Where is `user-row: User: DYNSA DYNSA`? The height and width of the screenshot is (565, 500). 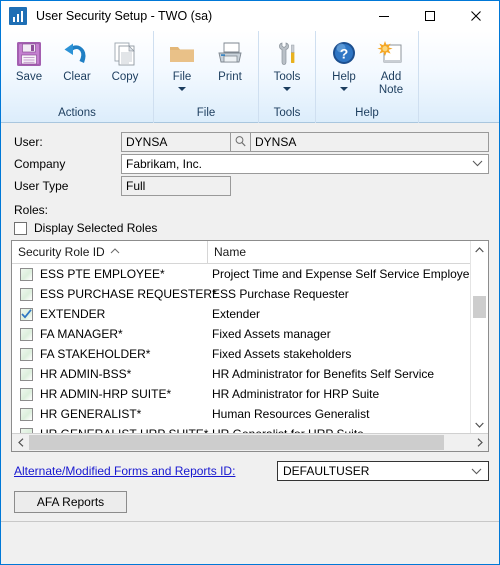 user-row: User: DYNSA DYNSA is located at coordinates (250, 141).